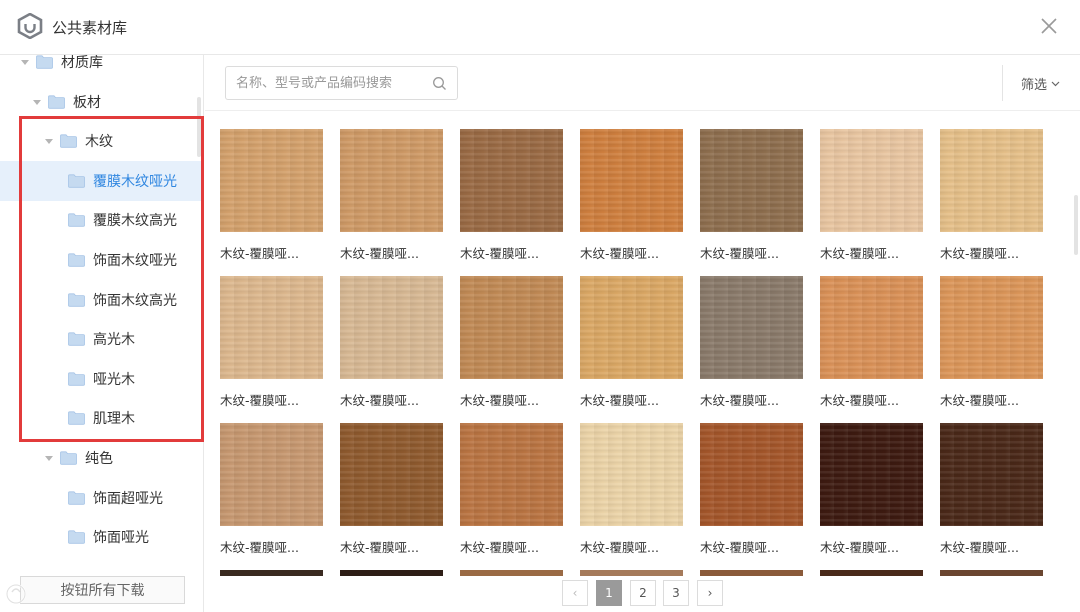 The width and height of the screenshot is (1080, 612). I want to click on page-3-button: 3, so click(676, 593).